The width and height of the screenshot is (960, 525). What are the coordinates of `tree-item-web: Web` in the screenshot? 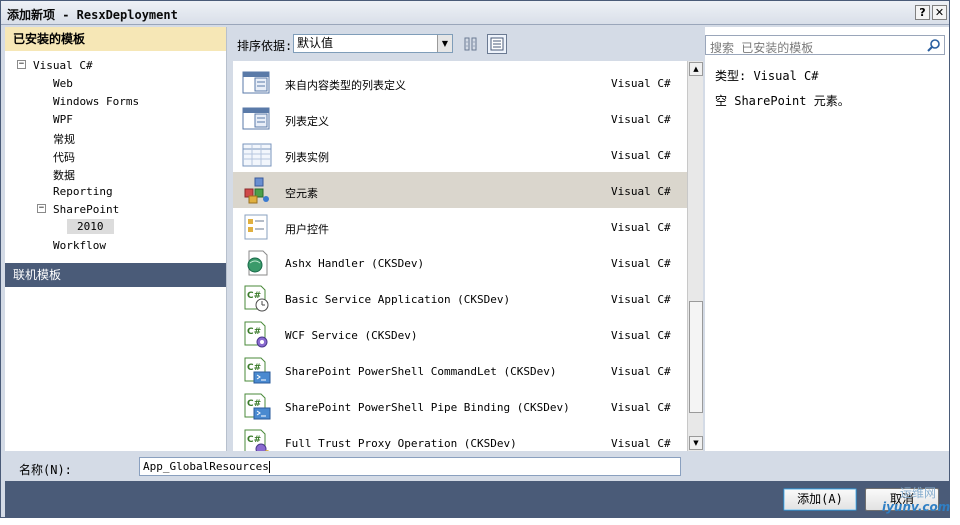 It's located at (63, 83).